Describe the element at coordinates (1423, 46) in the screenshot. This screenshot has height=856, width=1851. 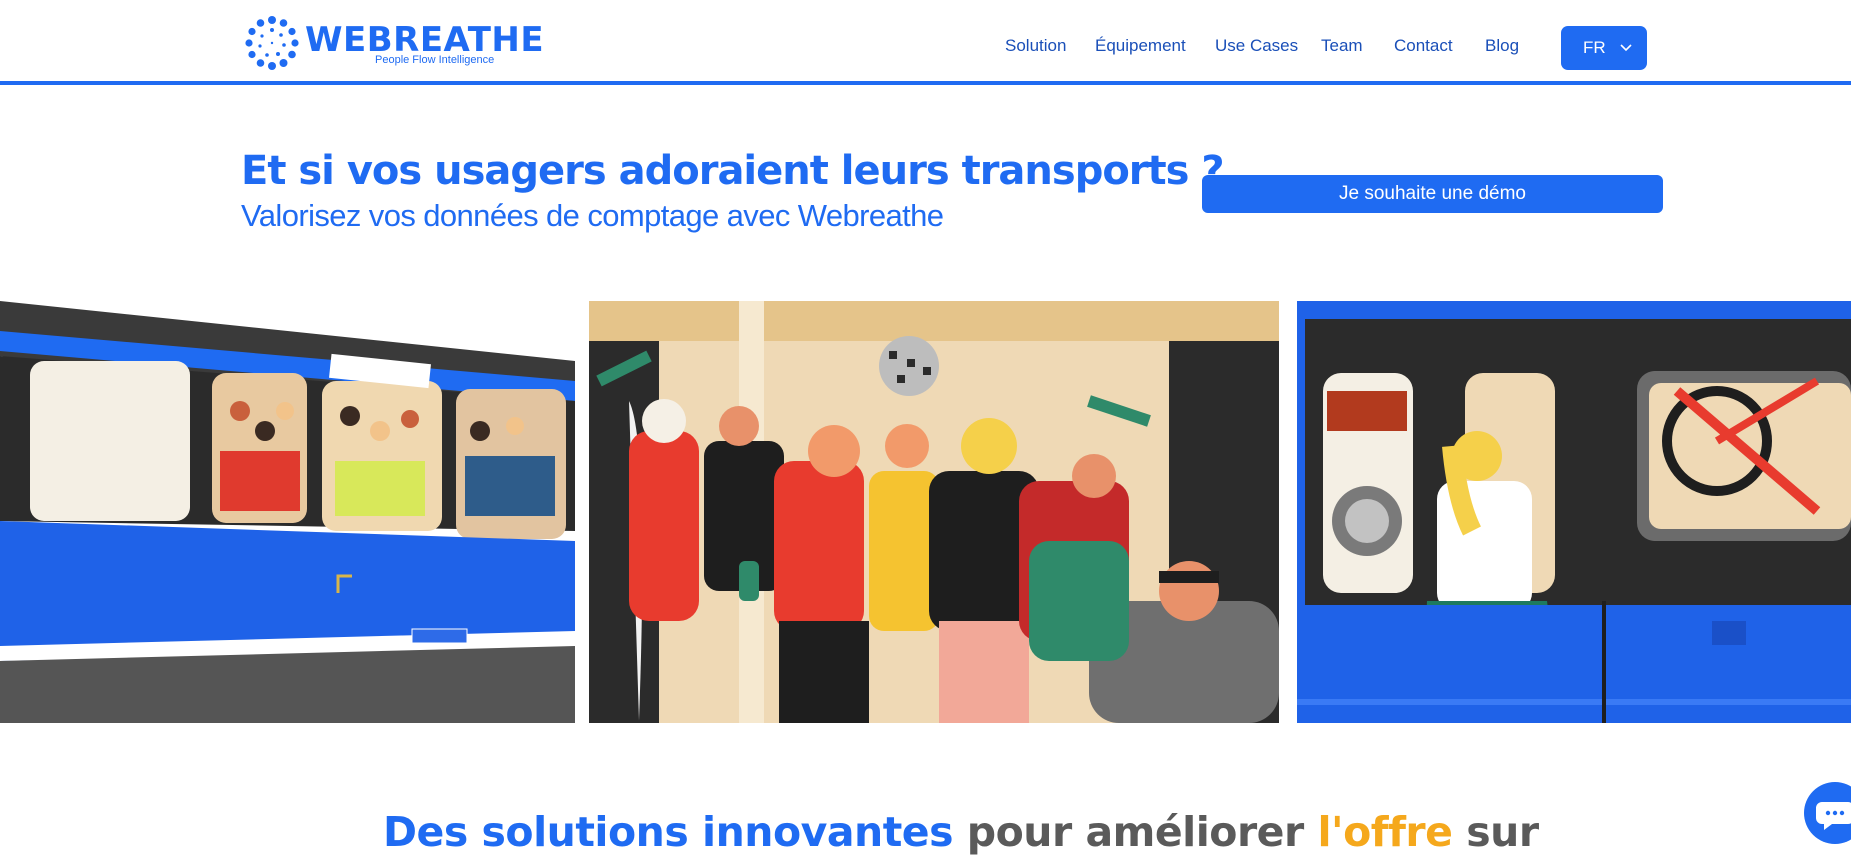
I see `nav-contact: Contact` at that location.